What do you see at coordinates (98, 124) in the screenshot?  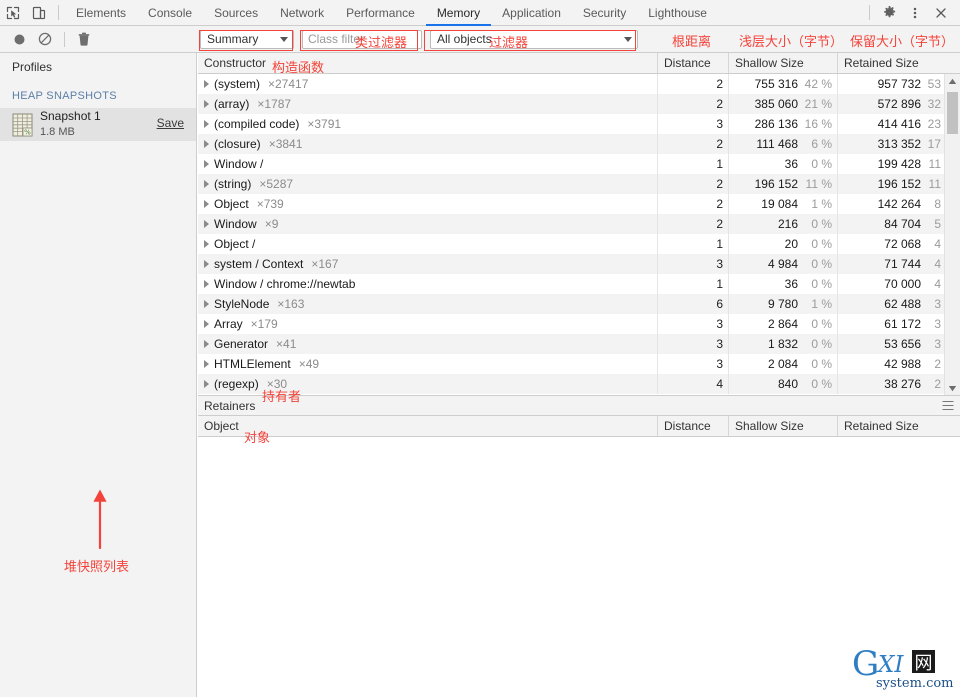 I see `sidebar-item-snapshot-1: % Snapshot 1 1.8 MB Save` at bounding box center [98, 124].